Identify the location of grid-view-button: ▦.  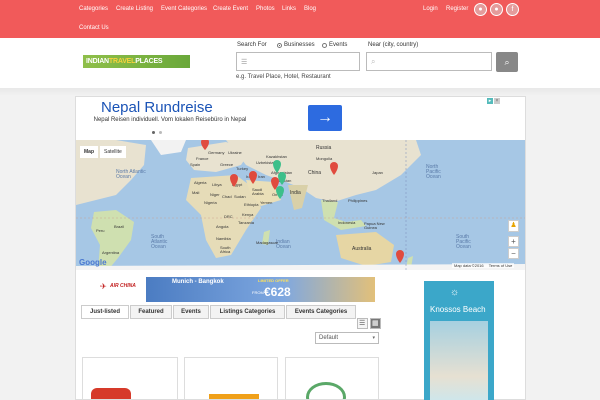
(375, 323).